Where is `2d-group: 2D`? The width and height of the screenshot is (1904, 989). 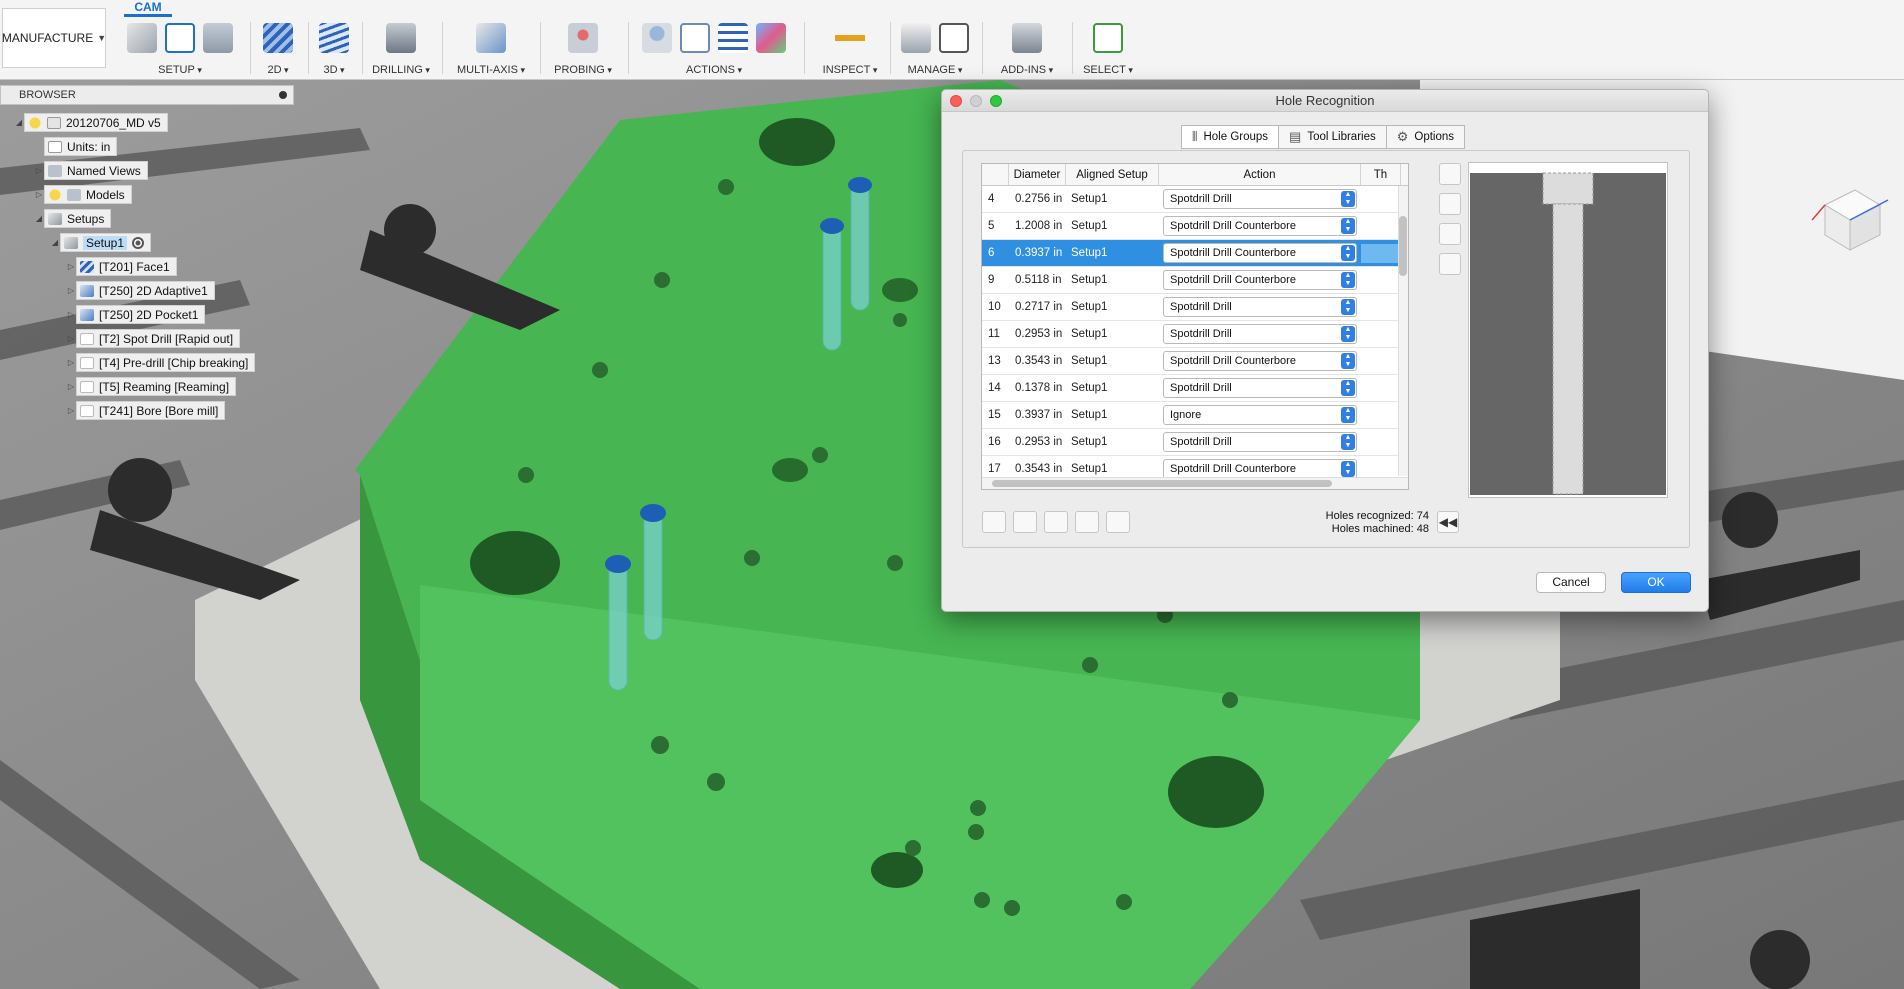 2d-group: 2D is located at coordinates (278, 49).